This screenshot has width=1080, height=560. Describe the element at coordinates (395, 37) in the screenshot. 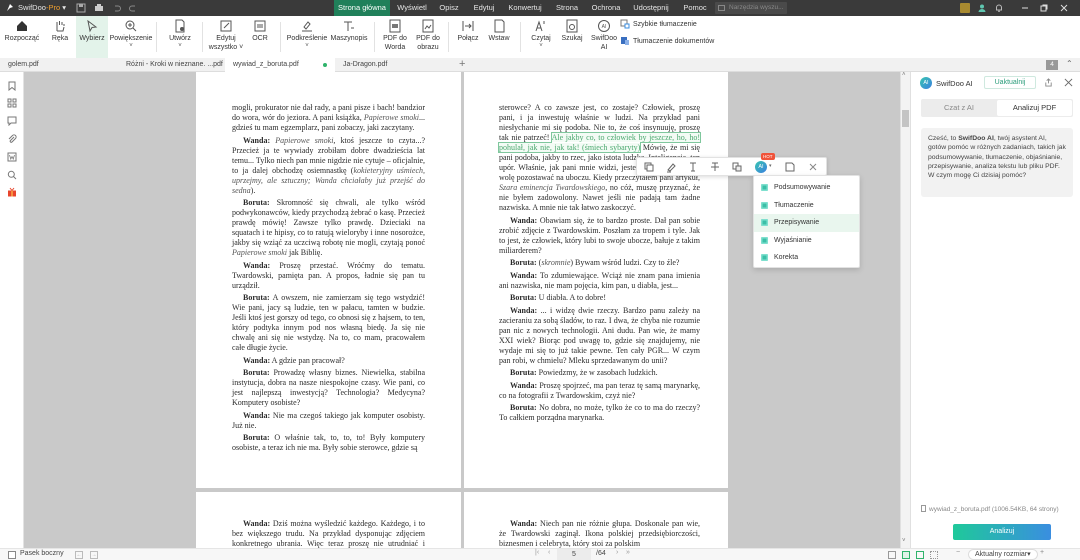

I see `tool-pdf-word-button: PDF do Worda` at that location.